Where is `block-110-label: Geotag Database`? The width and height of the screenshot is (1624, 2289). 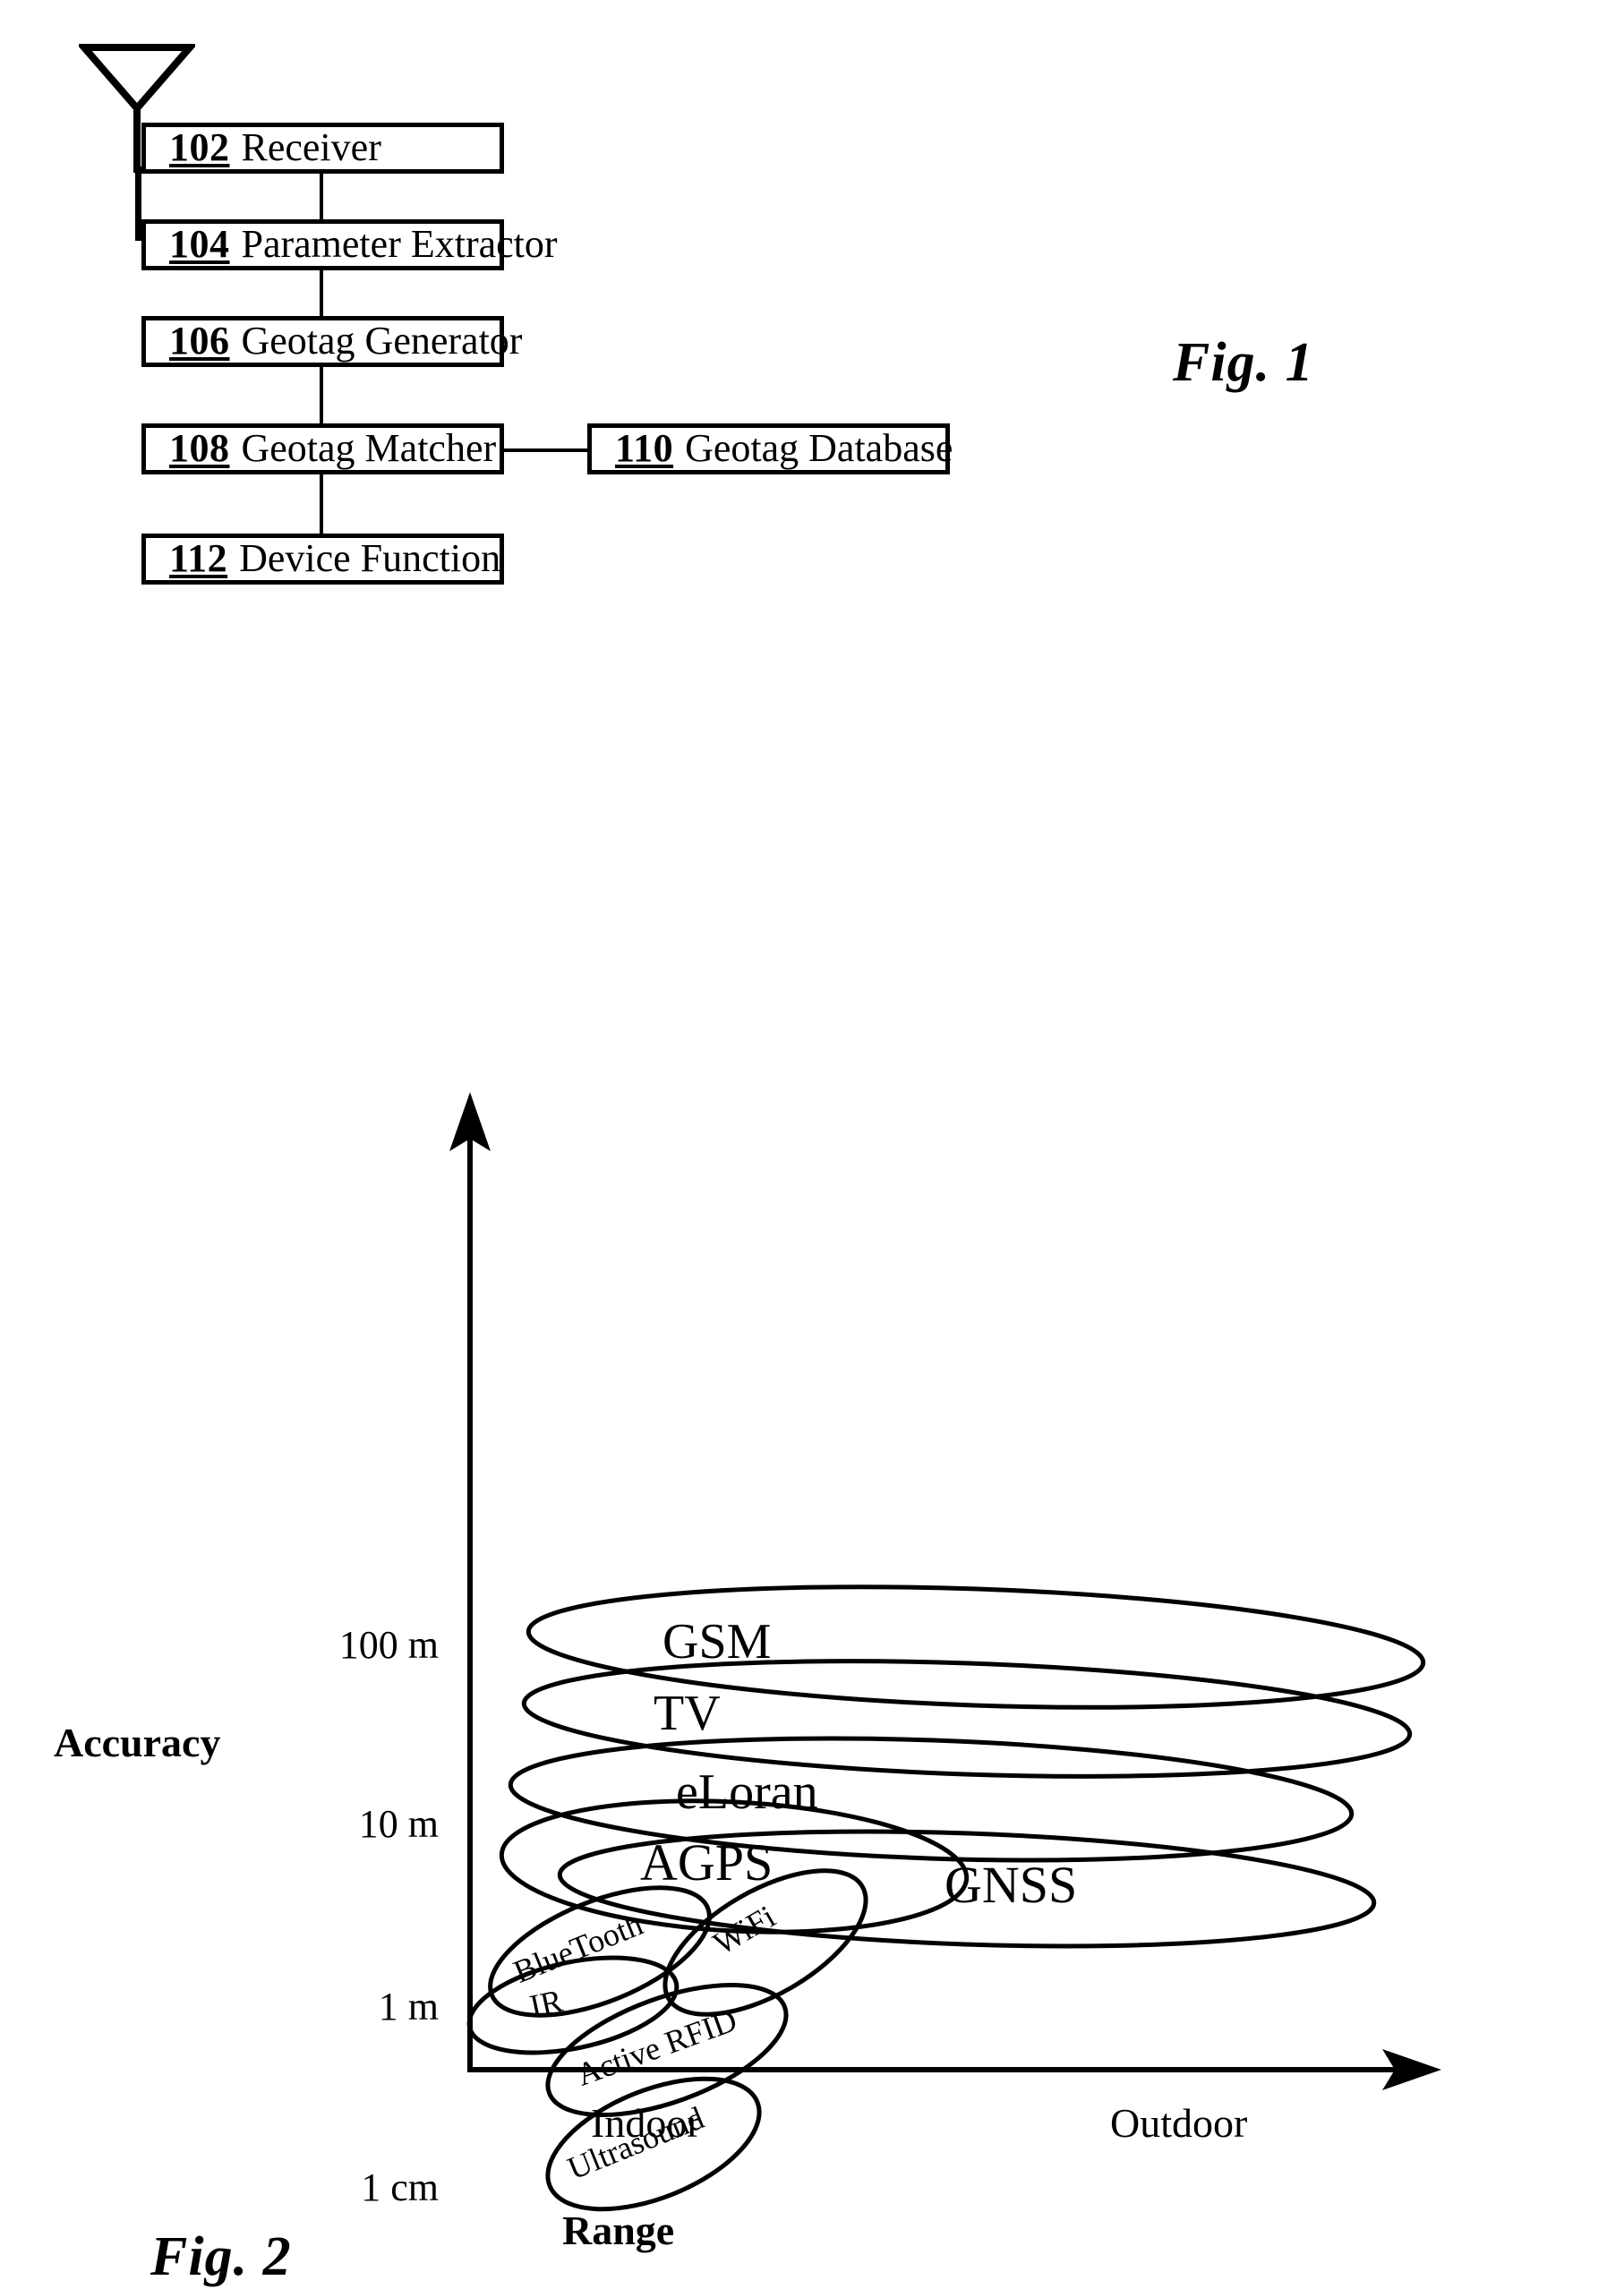 block-110-label: Geotag Database is located at coordinates (819, 448).